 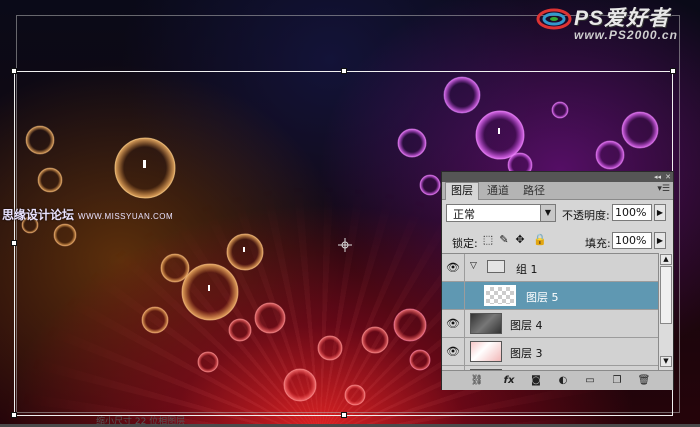 I want to click on fill-label: 填充:, so click(x=598, y=243).